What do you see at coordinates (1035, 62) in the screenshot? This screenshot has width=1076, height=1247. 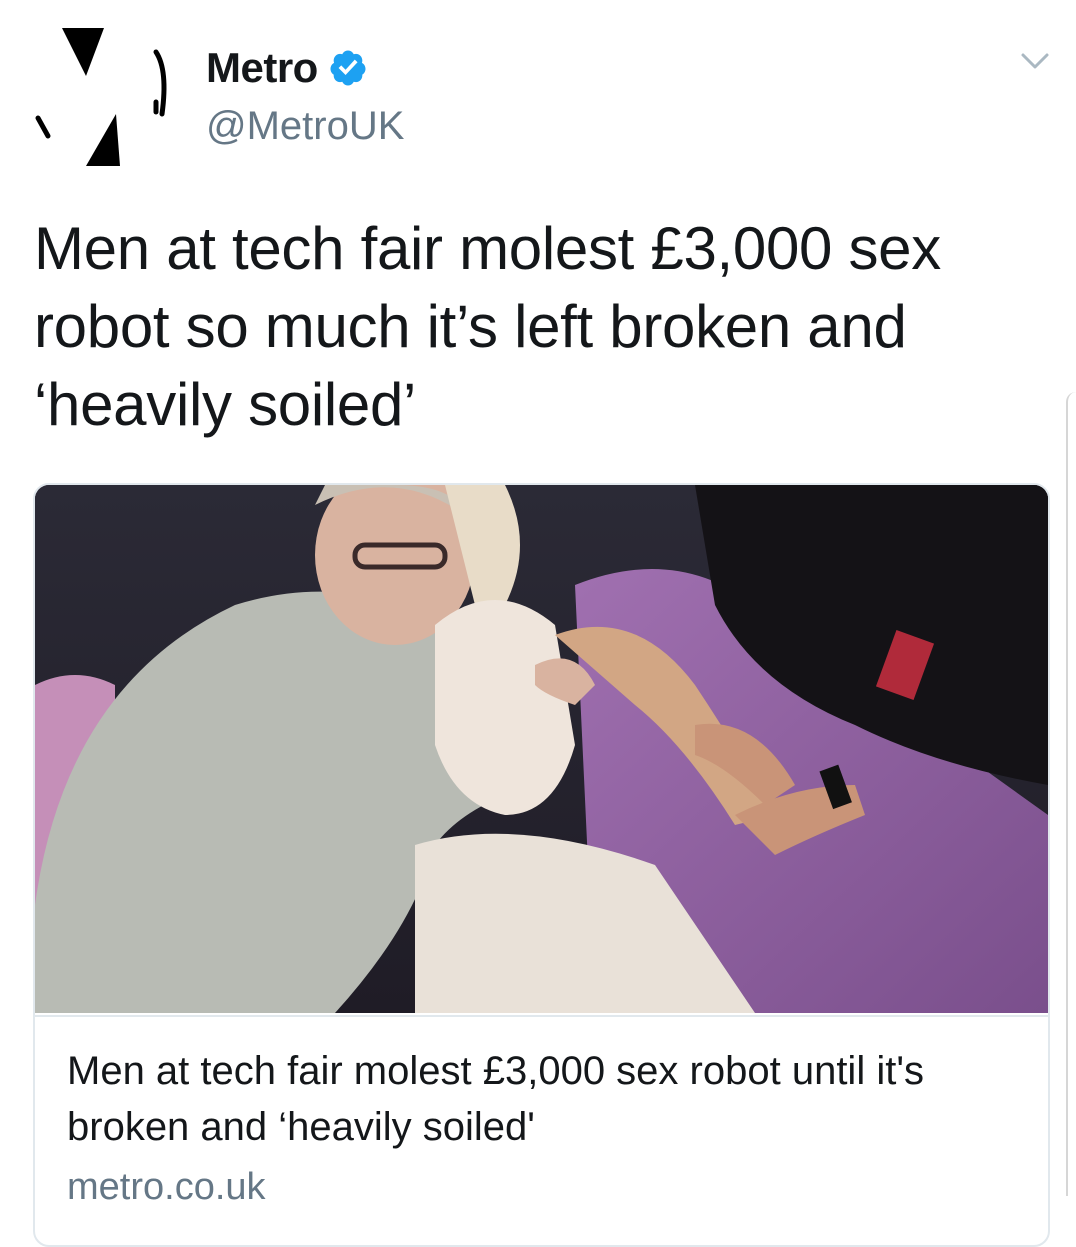 I see `chevron-down-icon` at bounding box center [1035, 62].